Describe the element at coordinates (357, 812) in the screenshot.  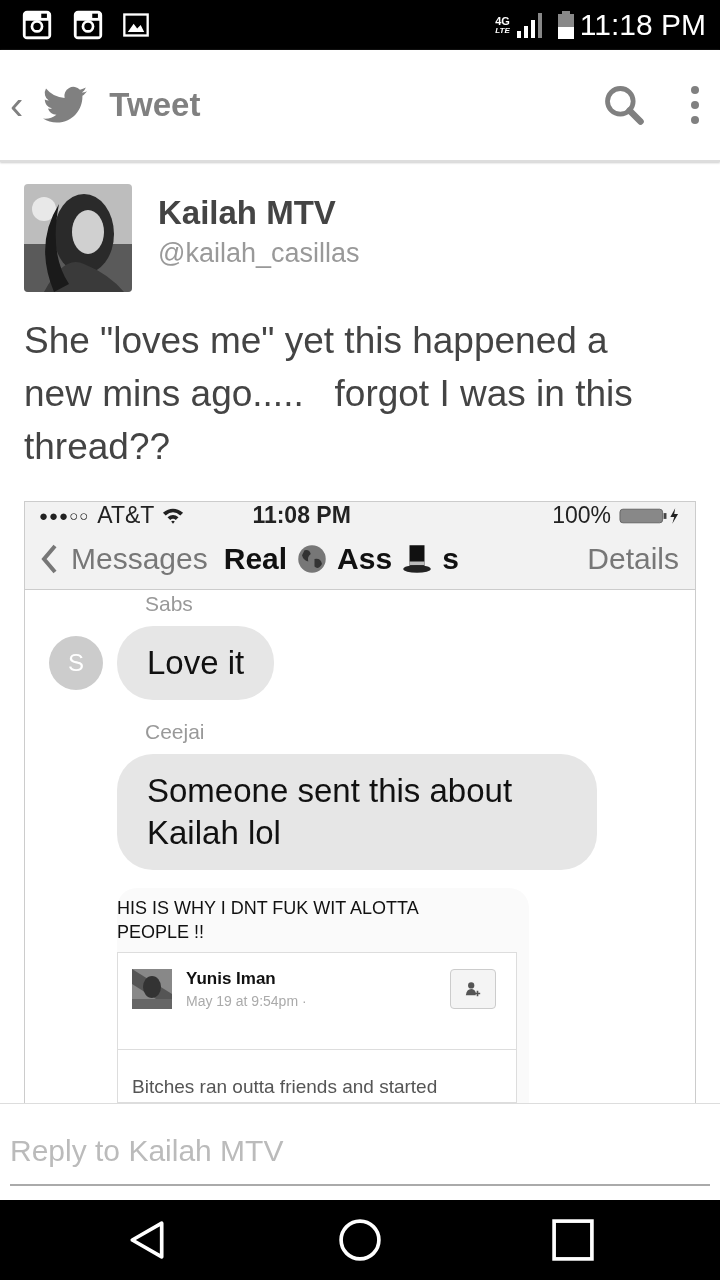
I see `message-bubble: Someone sent this about Kailah lol` at that location.